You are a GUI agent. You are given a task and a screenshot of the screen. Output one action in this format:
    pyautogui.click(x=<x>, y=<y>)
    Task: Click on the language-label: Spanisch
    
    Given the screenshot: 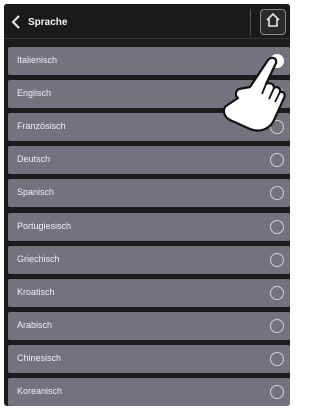 What is the action you would take?
    pyautogui.click(x=36, y=192)
    